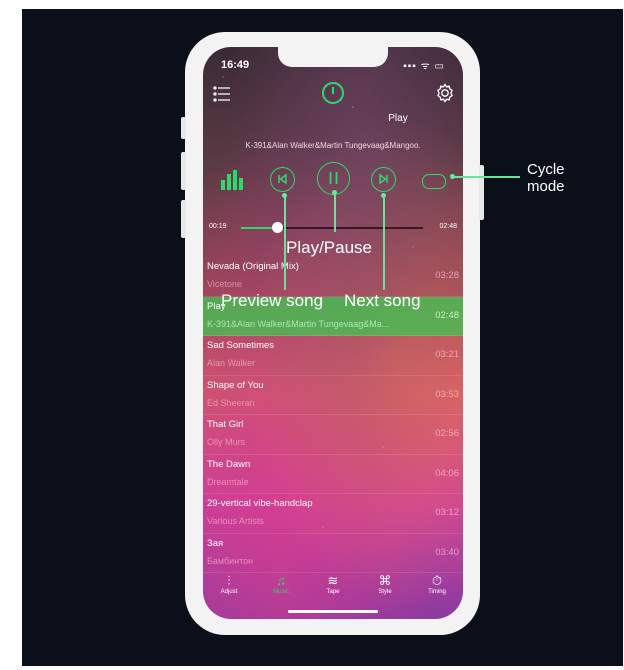 The height and width of the screenshot is (670, 624). Describe the element at coordinates (284, 195) in the screenshot. I see `preview-pointer-dot` at that location.